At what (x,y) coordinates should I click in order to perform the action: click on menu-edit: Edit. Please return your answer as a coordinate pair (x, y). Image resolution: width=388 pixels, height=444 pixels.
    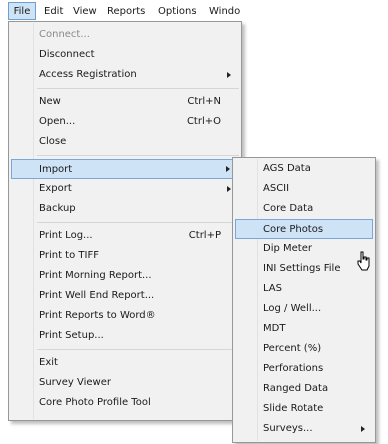
    Looking at the image, I should click on (53, 12).